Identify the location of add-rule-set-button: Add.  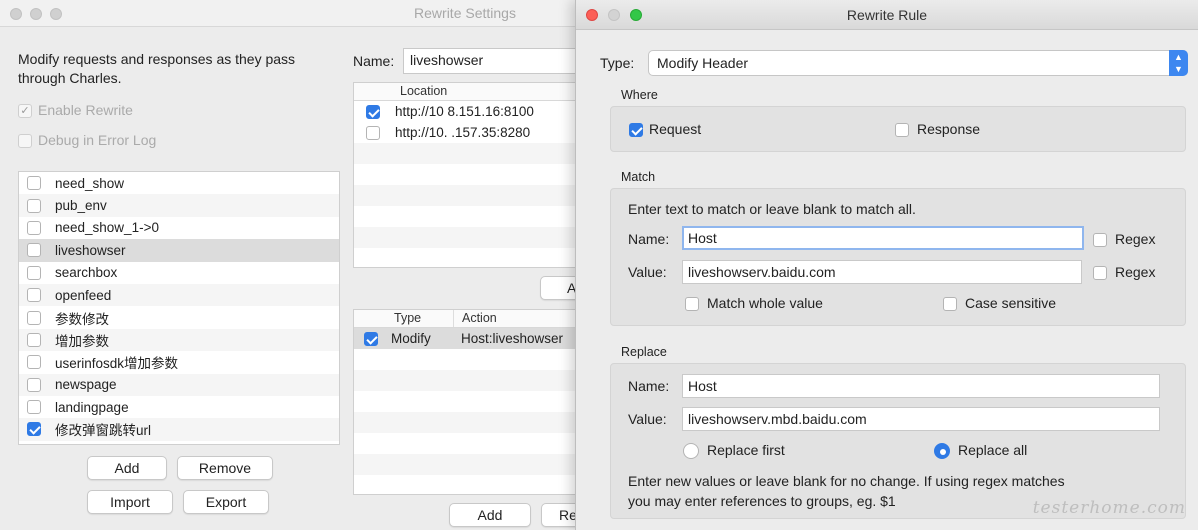
(127, 468).